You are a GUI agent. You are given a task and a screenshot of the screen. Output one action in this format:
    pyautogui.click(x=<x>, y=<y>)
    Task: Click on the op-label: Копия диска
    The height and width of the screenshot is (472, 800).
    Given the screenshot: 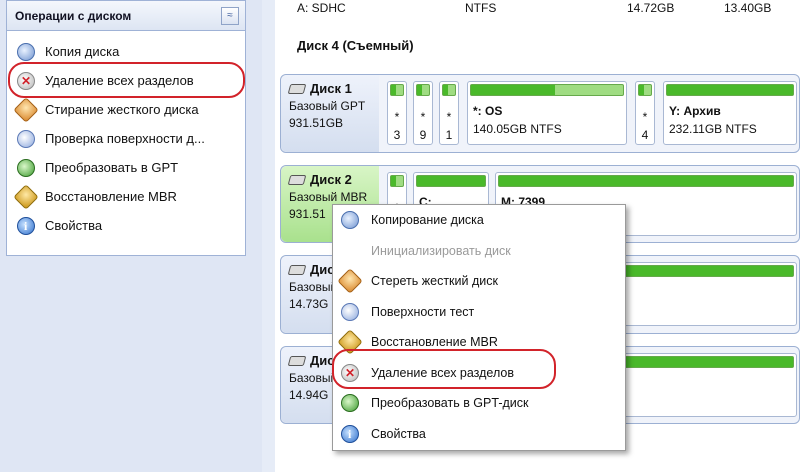 What is the action you would take?
    pyautogui.click(x=82, y=51)
    